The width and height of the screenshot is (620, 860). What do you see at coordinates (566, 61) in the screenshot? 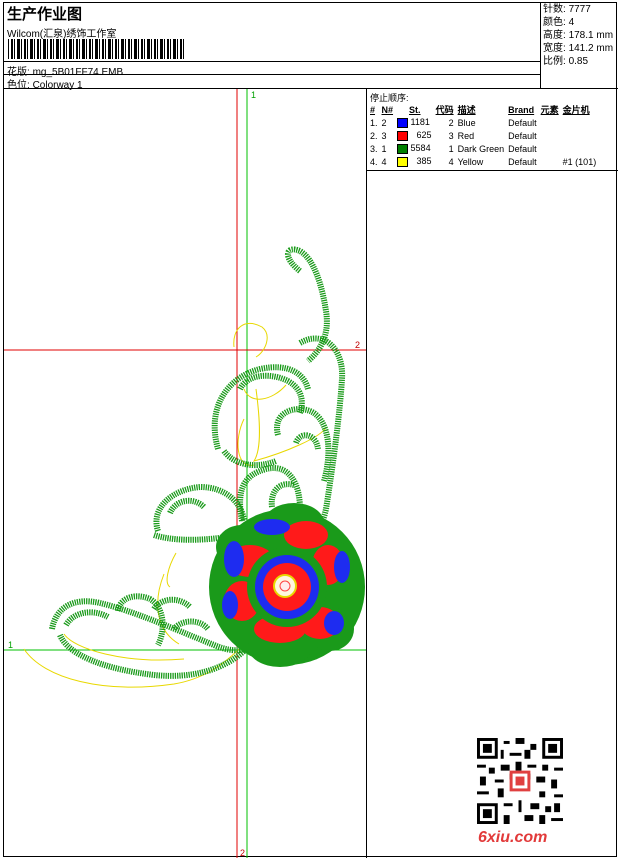
I see `stat-scale: 比例: 0.85` at bounding box center [566, 61].